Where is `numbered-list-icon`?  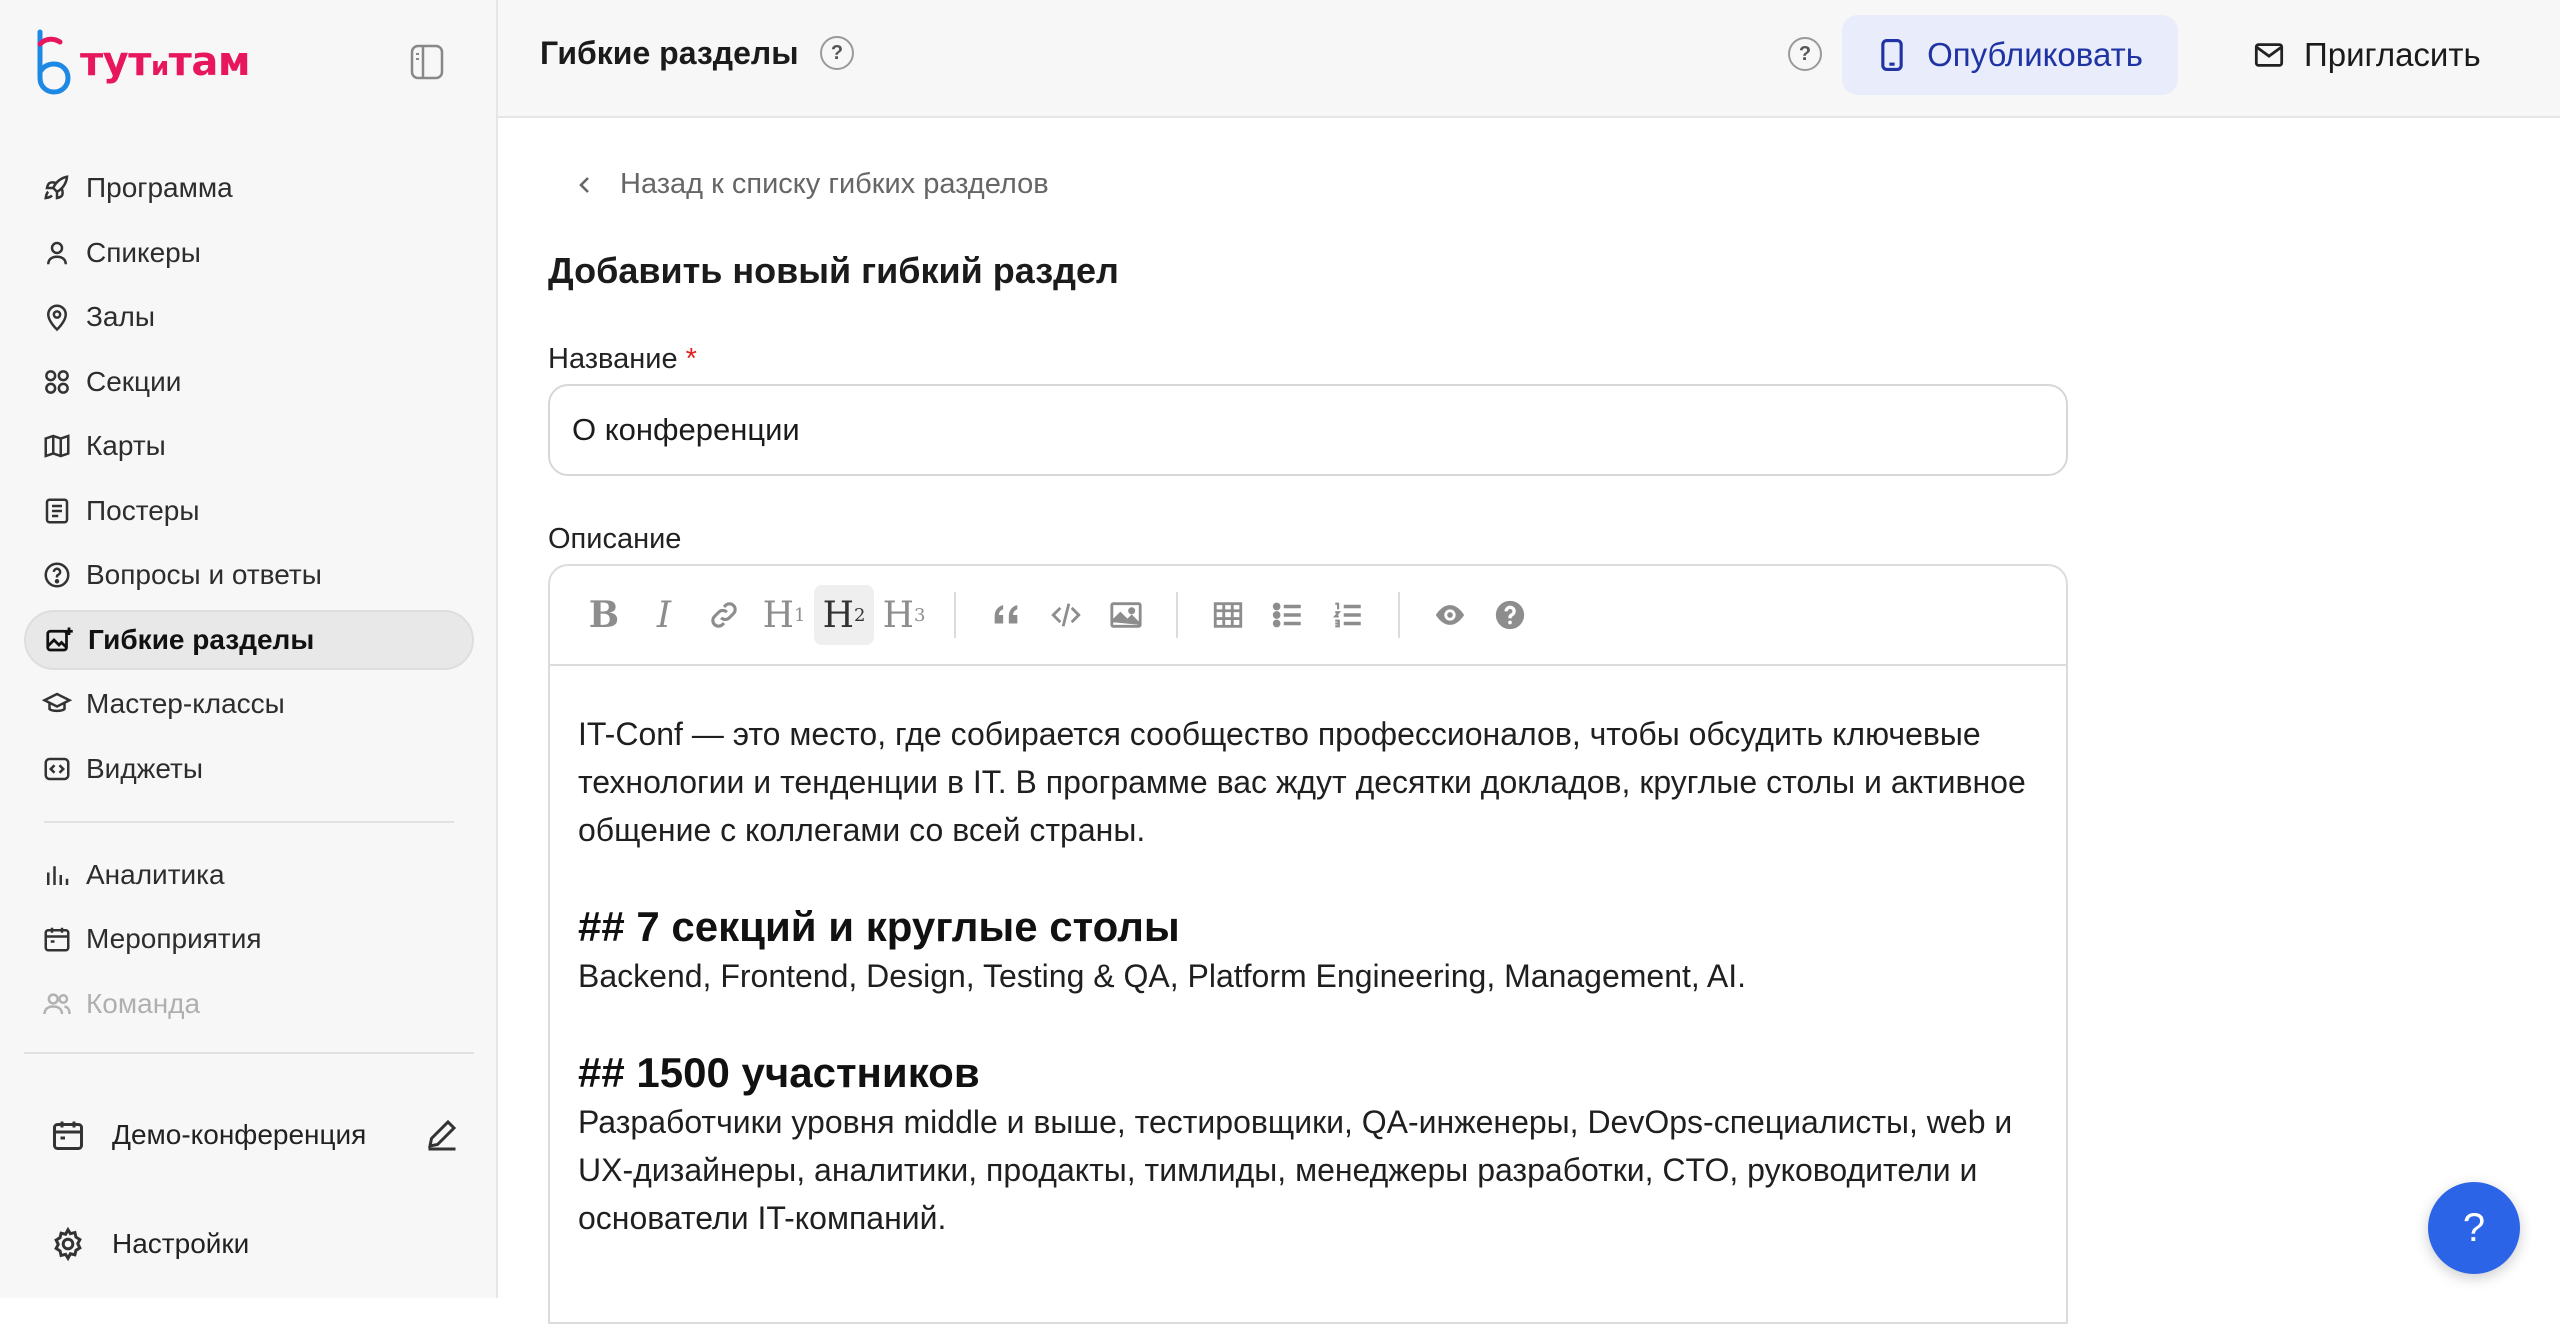 numbered-list-icon is located at coordinates (1346, 615).